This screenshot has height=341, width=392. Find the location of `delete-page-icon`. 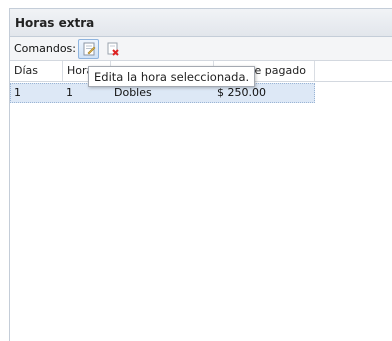

delete-page-icon is located at coordinates (113, 49).